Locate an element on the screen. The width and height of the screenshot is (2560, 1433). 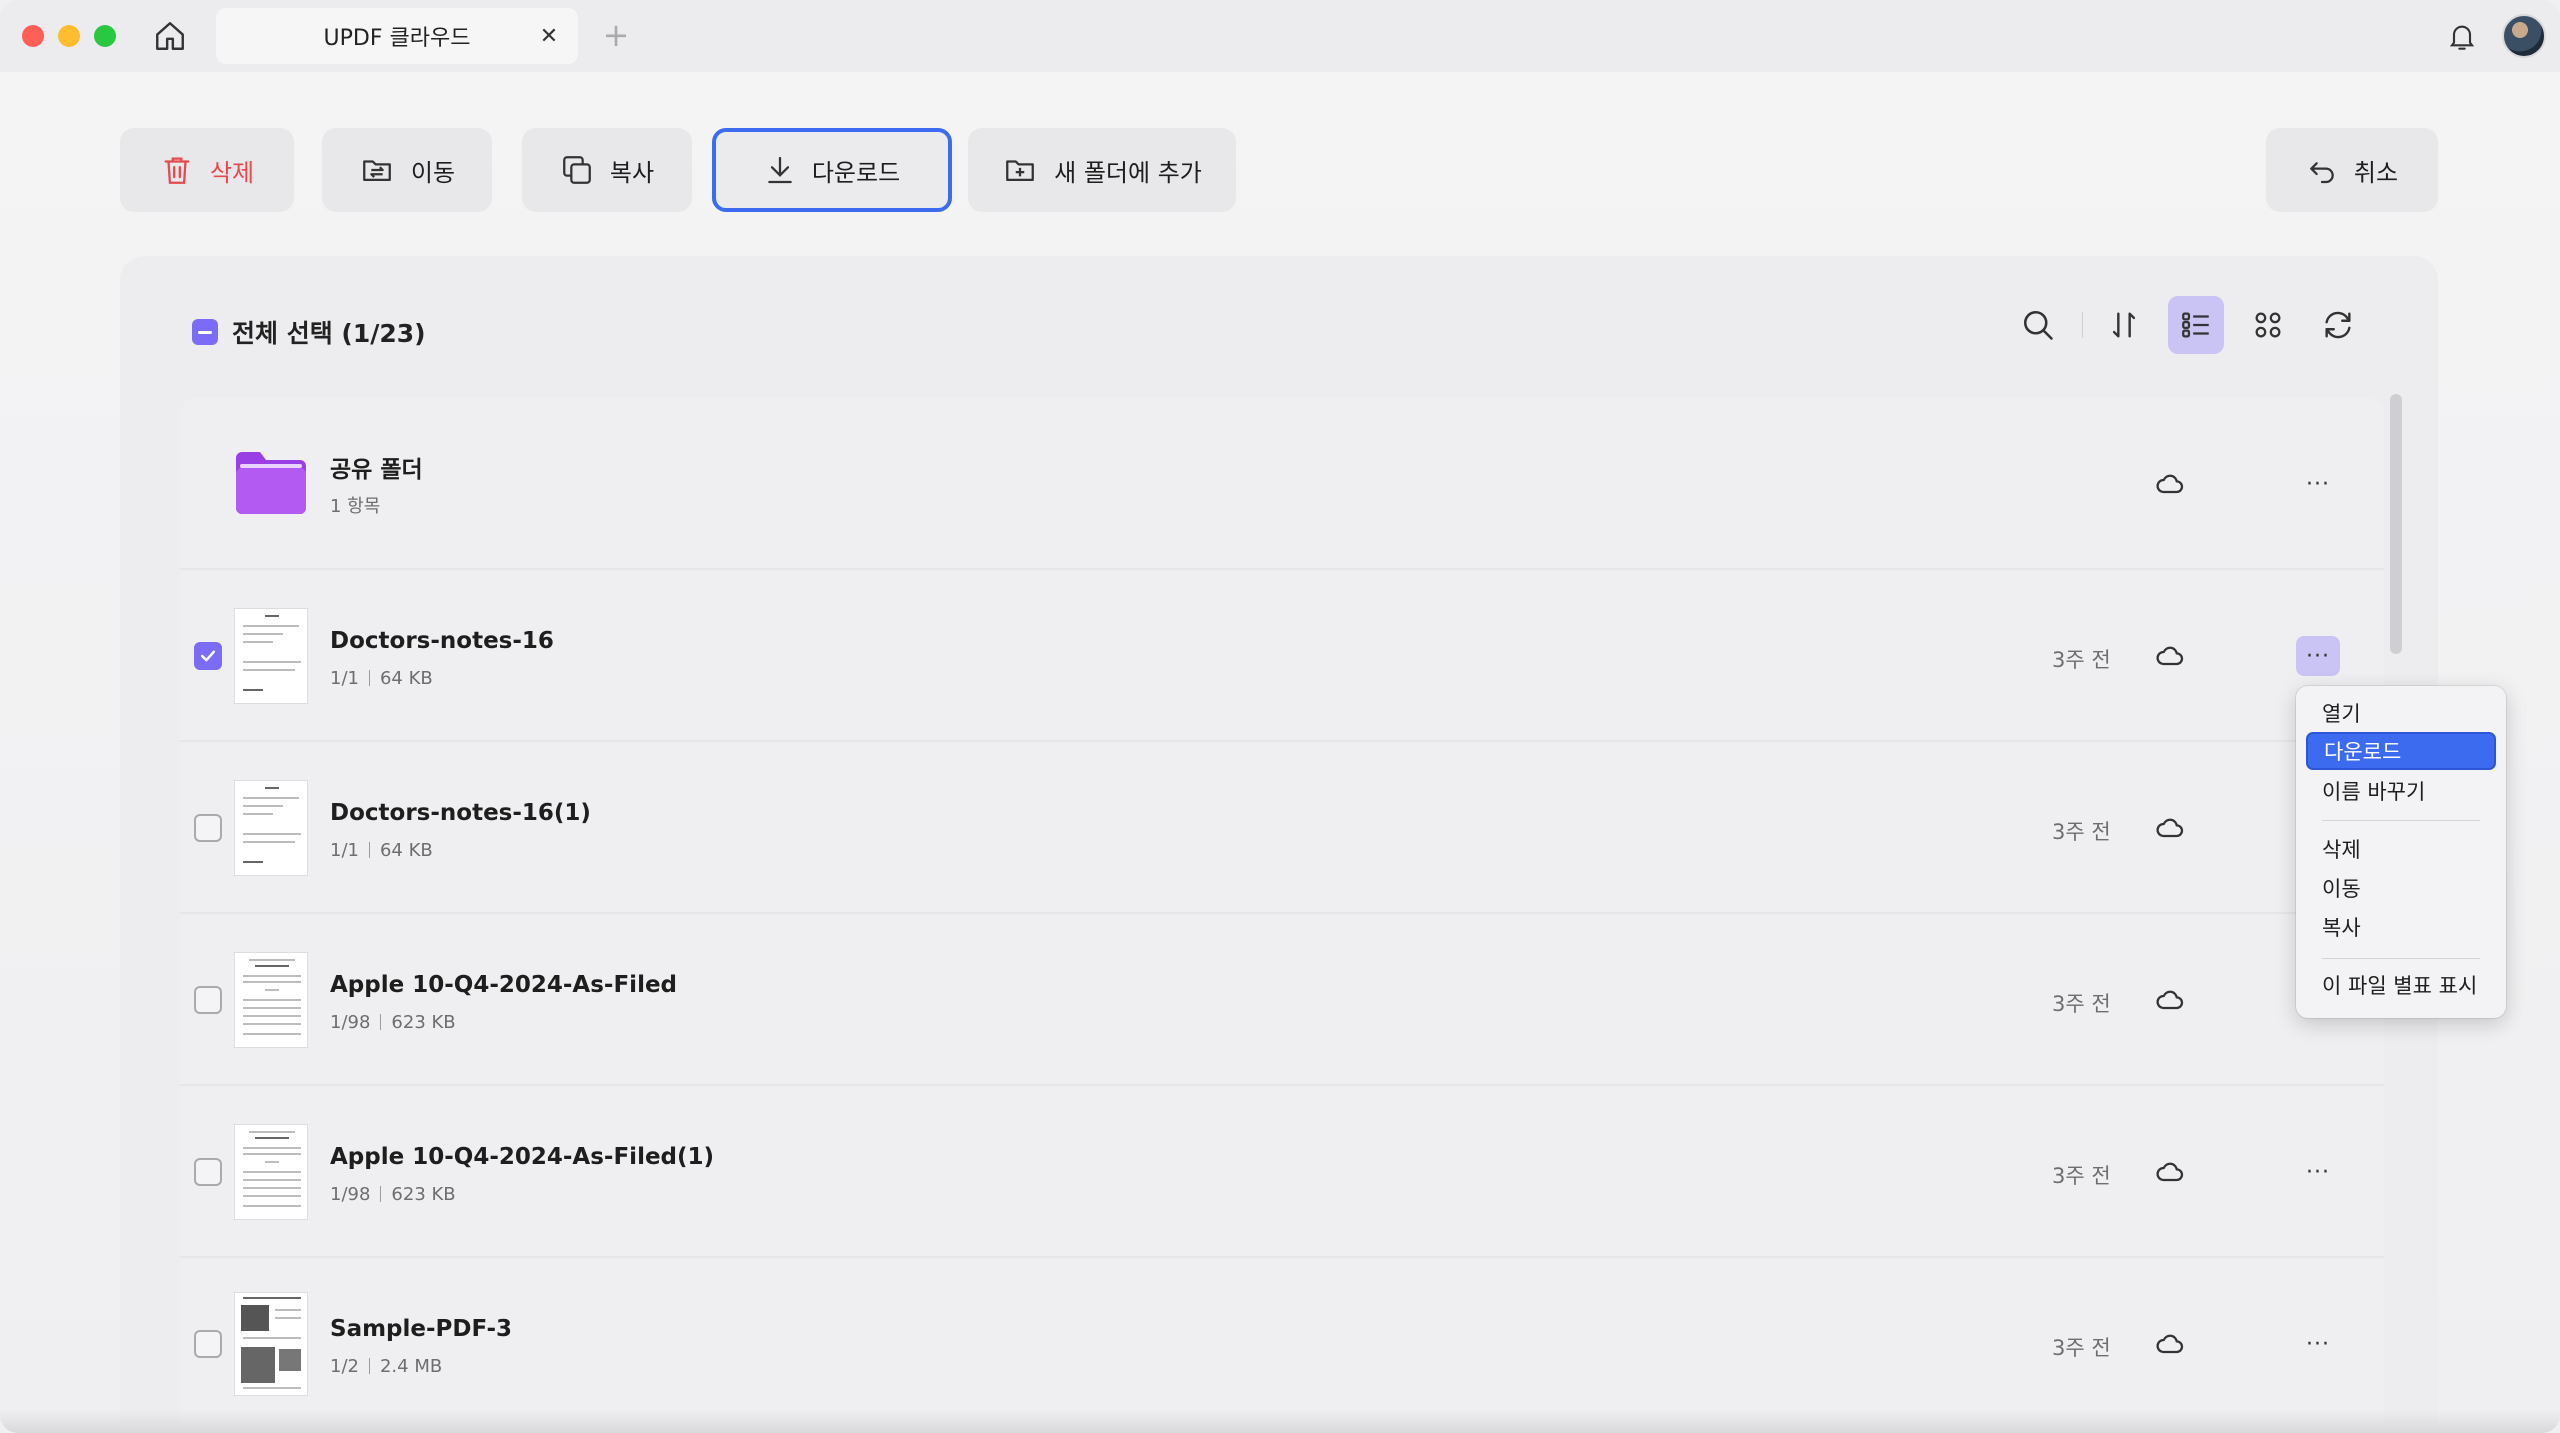
file-meta: 1/2 2.4 MB is located at coordinates (386, 1366).